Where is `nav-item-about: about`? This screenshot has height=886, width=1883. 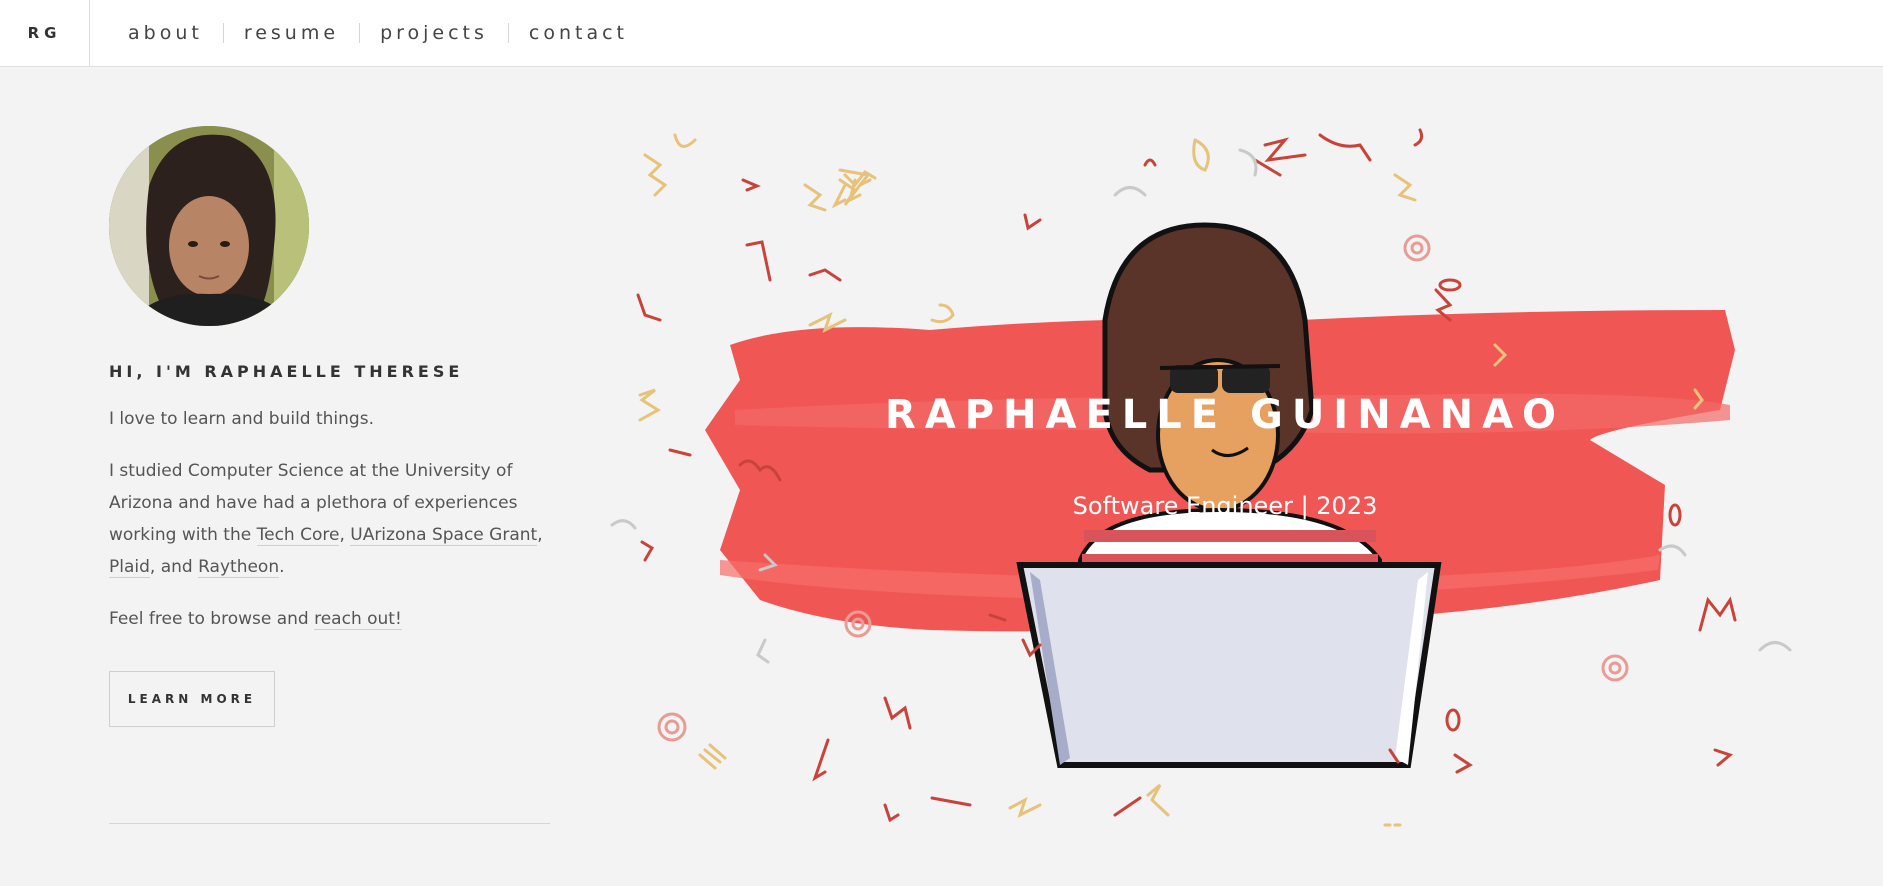
nav-item-about: about is located at coordinates (166, 33).